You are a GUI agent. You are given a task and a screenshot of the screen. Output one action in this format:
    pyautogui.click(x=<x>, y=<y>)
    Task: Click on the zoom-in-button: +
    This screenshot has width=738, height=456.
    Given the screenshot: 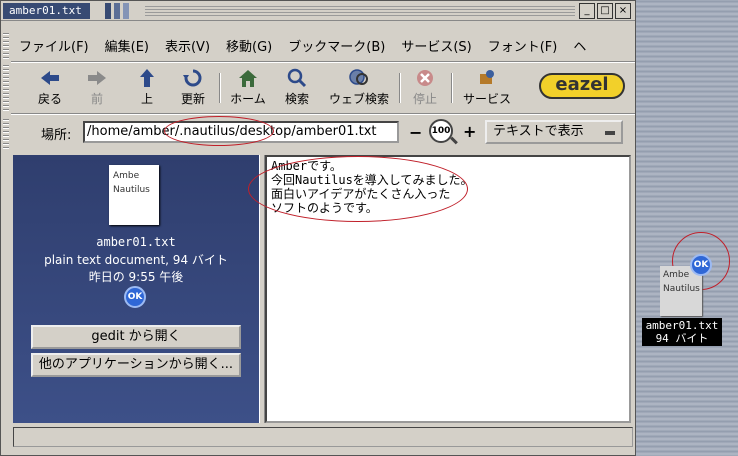 What is the action you would take?
    pyautogui.click(x=469, y=131)
    